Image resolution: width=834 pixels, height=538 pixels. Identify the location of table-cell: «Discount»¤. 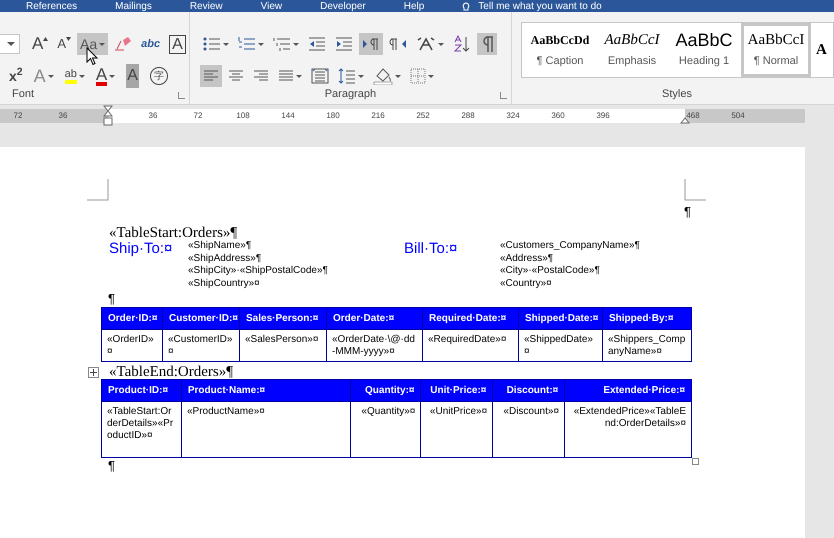
(528, 429).